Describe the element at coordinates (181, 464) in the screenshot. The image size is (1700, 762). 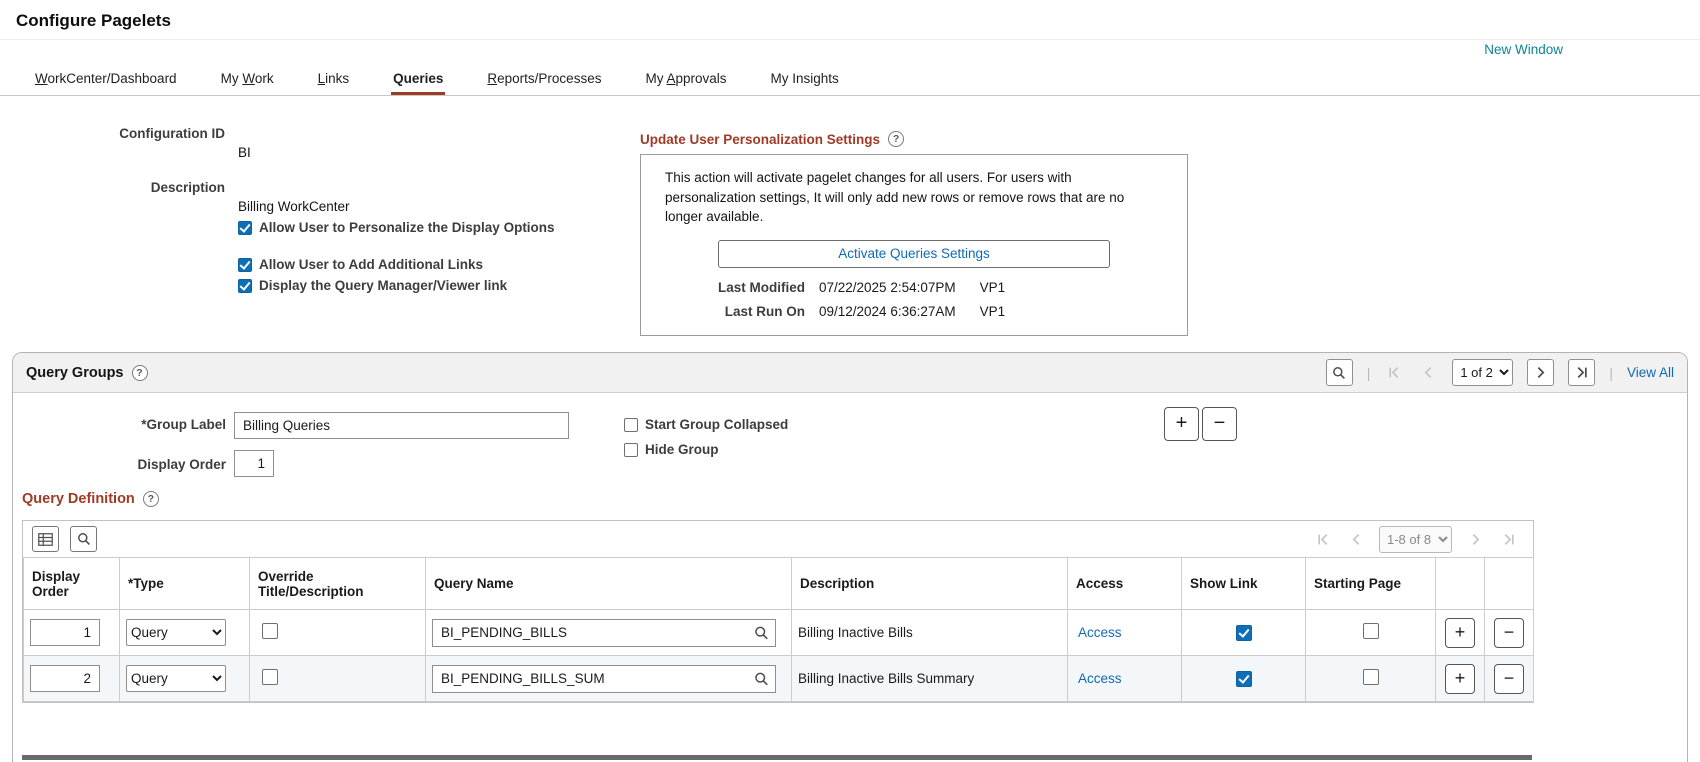
I see `display-order-label: Display Order` at that location.